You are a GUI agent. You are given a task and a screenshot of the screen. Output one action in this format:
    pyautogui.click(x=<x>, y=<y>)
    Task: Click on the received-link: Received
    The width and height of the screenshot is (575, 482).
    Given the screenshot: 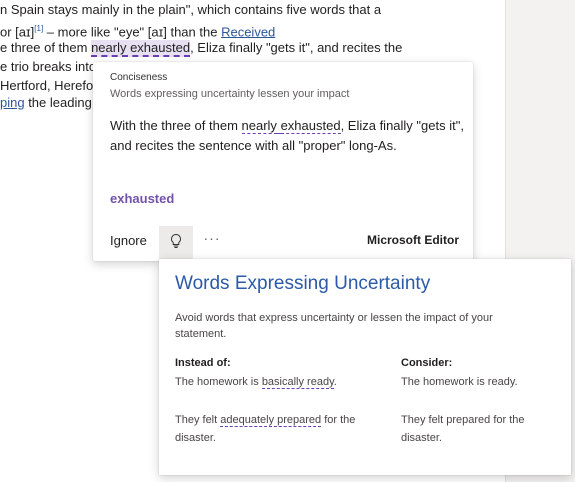 What is the action you would take?
    pyautogui.click(x=248, y=31)
    